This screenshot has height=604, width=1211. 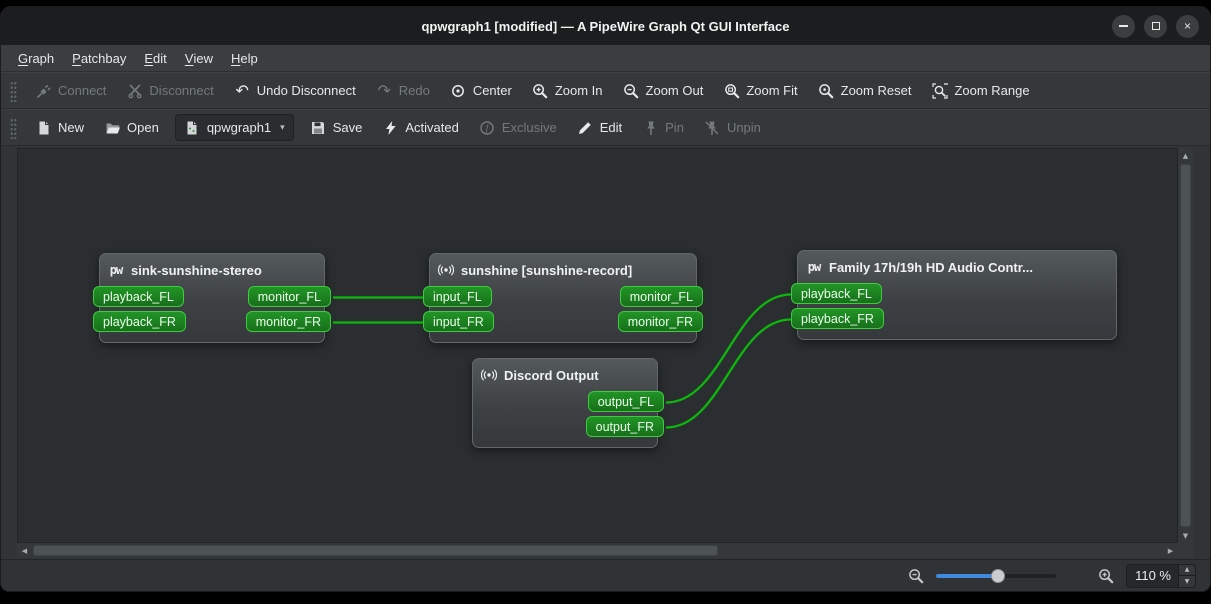 What do you see at coordinates (212, 270) in the screenshot?
I see `node-header: pw sink-sunshine-stereo` at bounding box center [212, 270].